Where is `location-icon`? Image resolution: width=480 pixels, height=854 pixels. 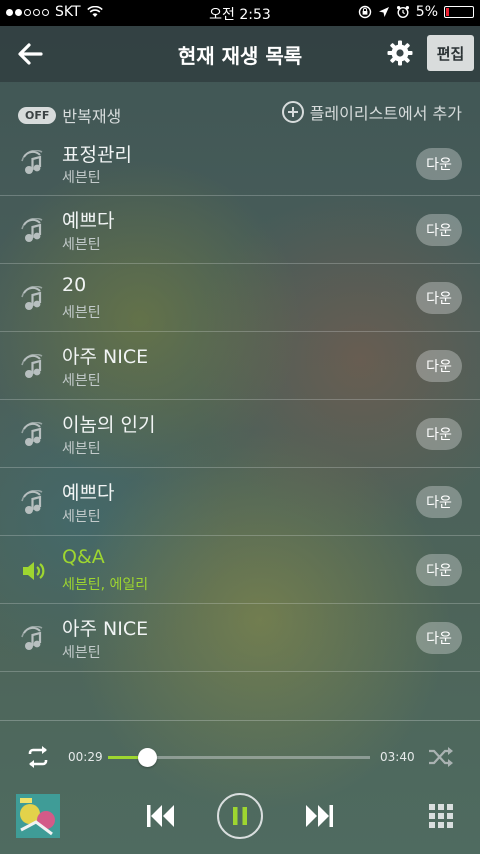
location-icon is located at coordinates (383, 12).